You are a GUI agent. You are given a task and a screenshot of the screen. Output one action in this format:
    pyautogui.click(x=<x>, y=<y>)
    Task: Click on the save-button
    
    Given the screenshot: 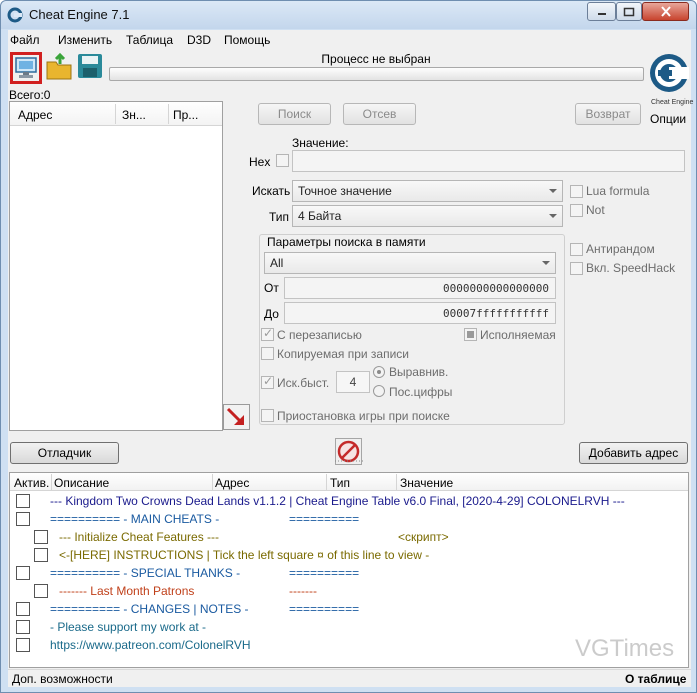 What is the action you would take?
    pyautogui.click(x=92, y=68)
    